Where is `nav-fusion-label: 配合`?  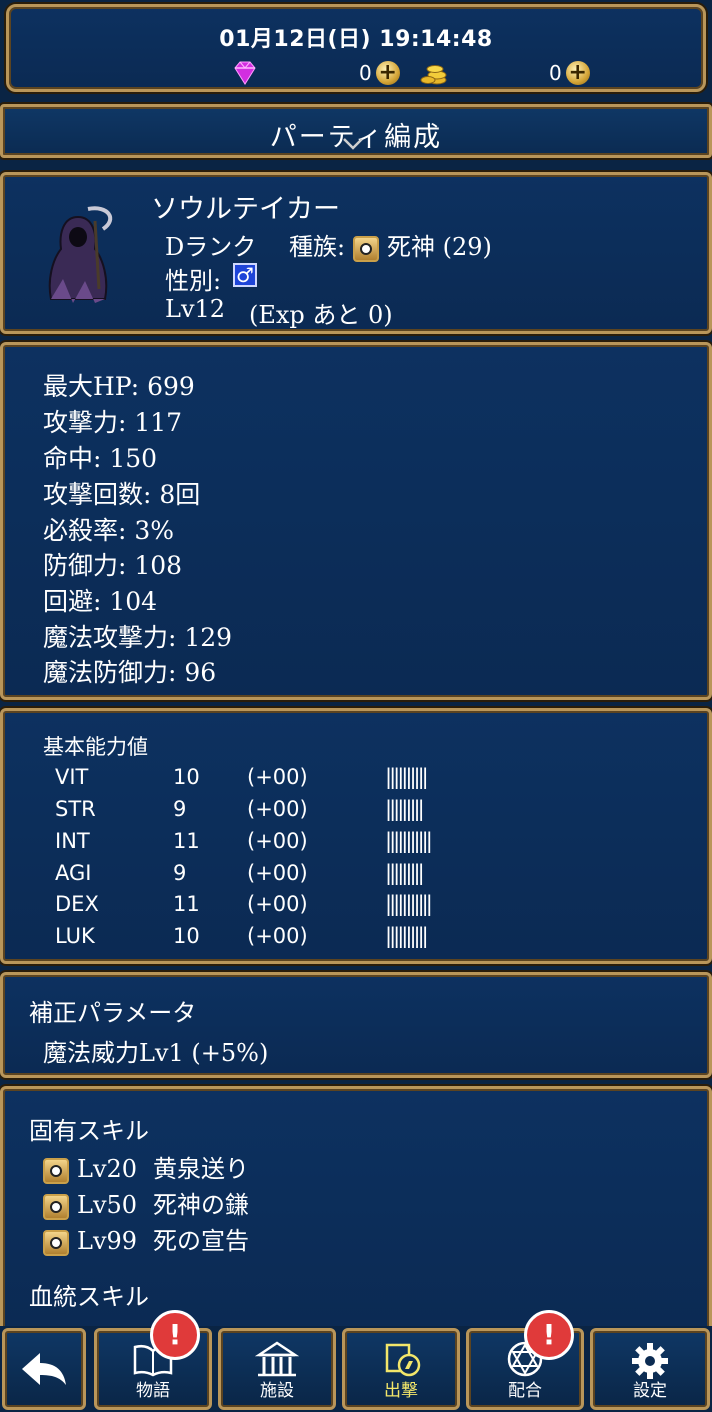 nav-fusion-label: 配合 is located at coordinates (525, 1391).